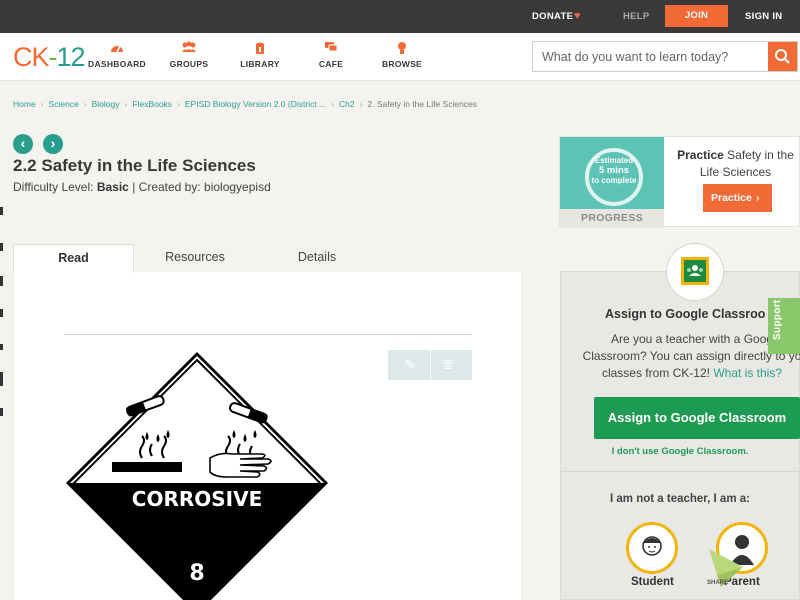 The image size is (800, 600). I want to click on panel-divider, so click(680, 471).